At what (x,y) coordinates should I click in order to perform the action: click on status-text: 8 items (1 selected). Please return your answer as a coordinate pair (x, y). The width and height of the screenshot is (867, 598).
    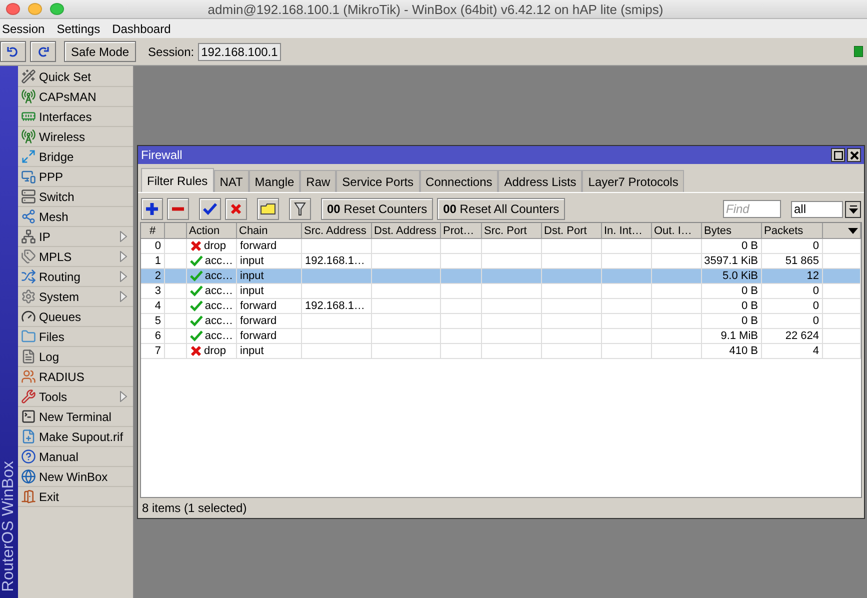
    Looking at the image, I should click on (194, 508).